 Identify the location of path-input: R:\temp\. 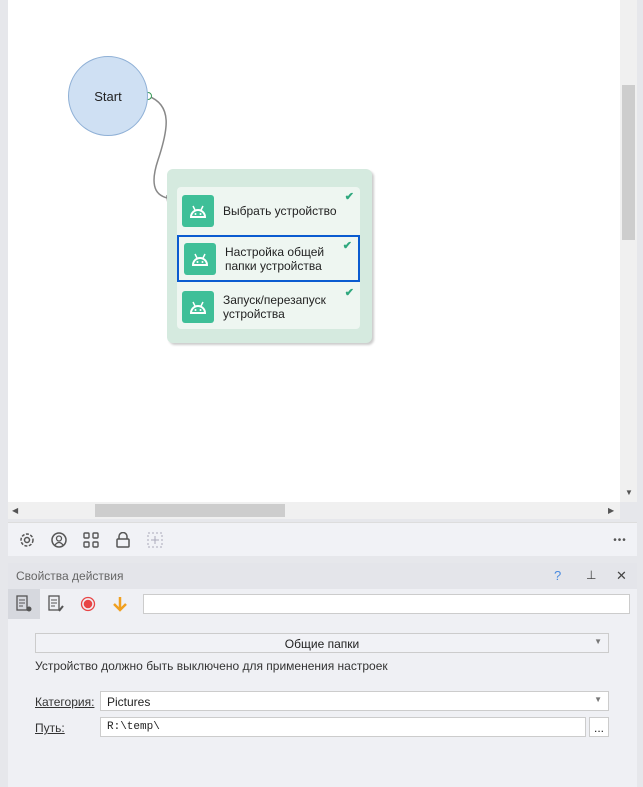
(343, 727).